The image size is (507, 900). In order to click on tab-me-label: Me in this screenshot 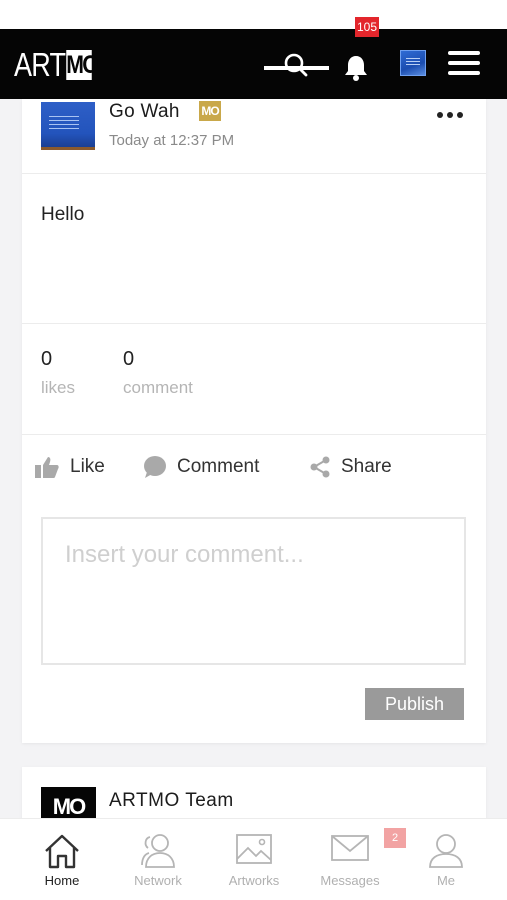, I will do `click(446, 880)`.